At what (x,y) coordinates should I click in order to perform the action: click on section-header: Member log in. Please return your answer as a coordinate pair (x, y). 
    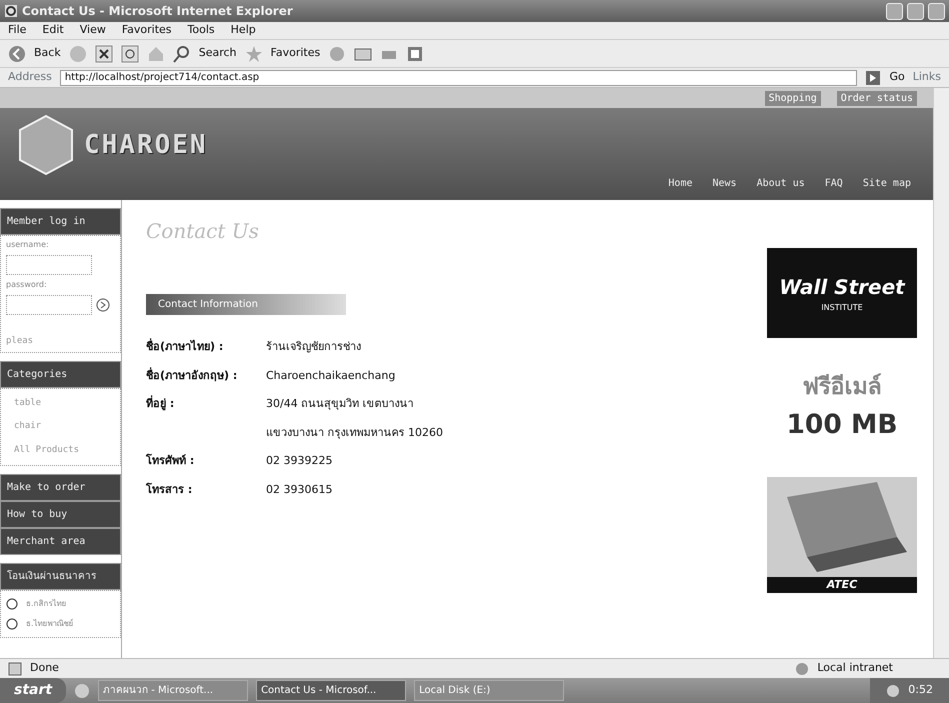
    Looking at the image, I should click on (60, 221).